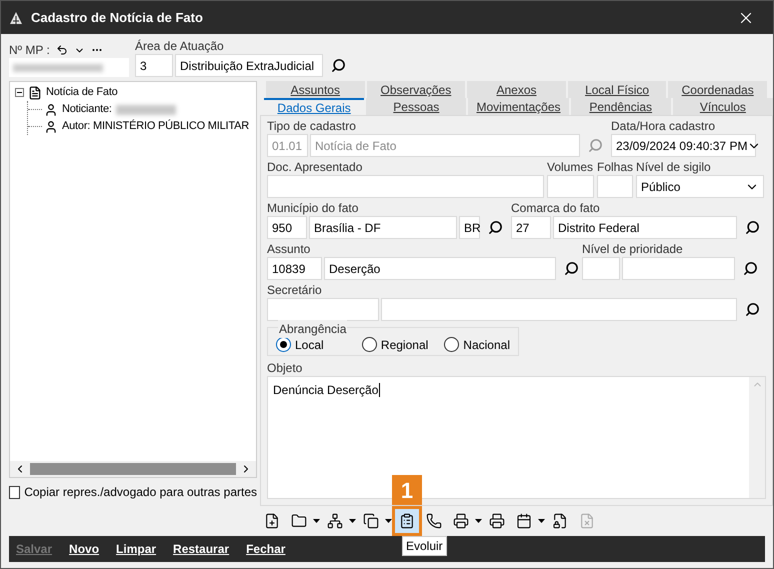 The height and width of the screenshot is (569, 774). I want to click on horizontal-scrollbar, so click(133, 469).